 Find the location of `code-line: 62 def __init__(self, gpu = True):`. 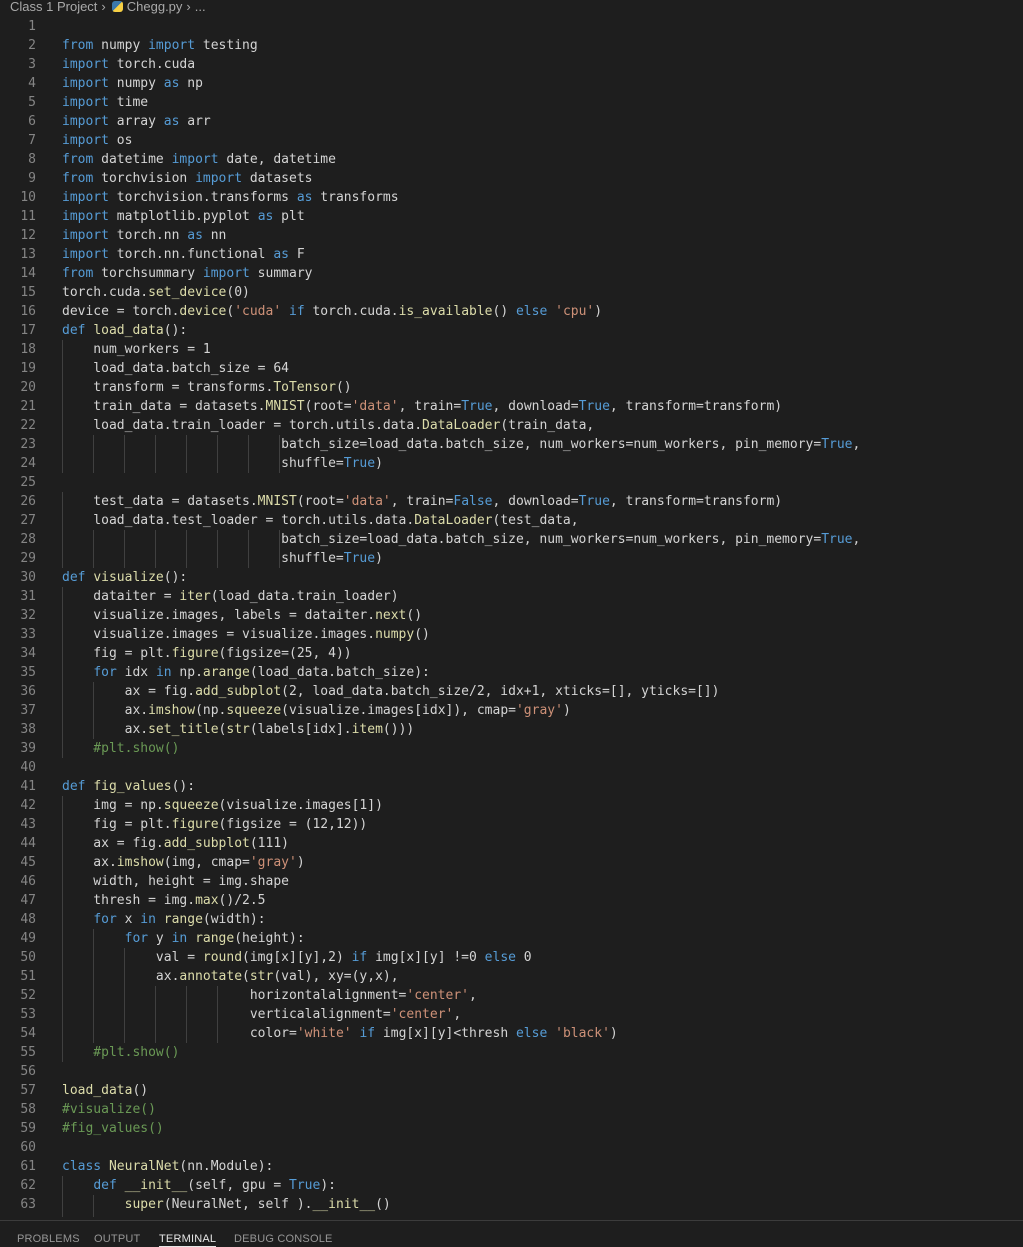

code-line: 62 def __init__(self, gpu = True): is located at coordinates (511, 1185).